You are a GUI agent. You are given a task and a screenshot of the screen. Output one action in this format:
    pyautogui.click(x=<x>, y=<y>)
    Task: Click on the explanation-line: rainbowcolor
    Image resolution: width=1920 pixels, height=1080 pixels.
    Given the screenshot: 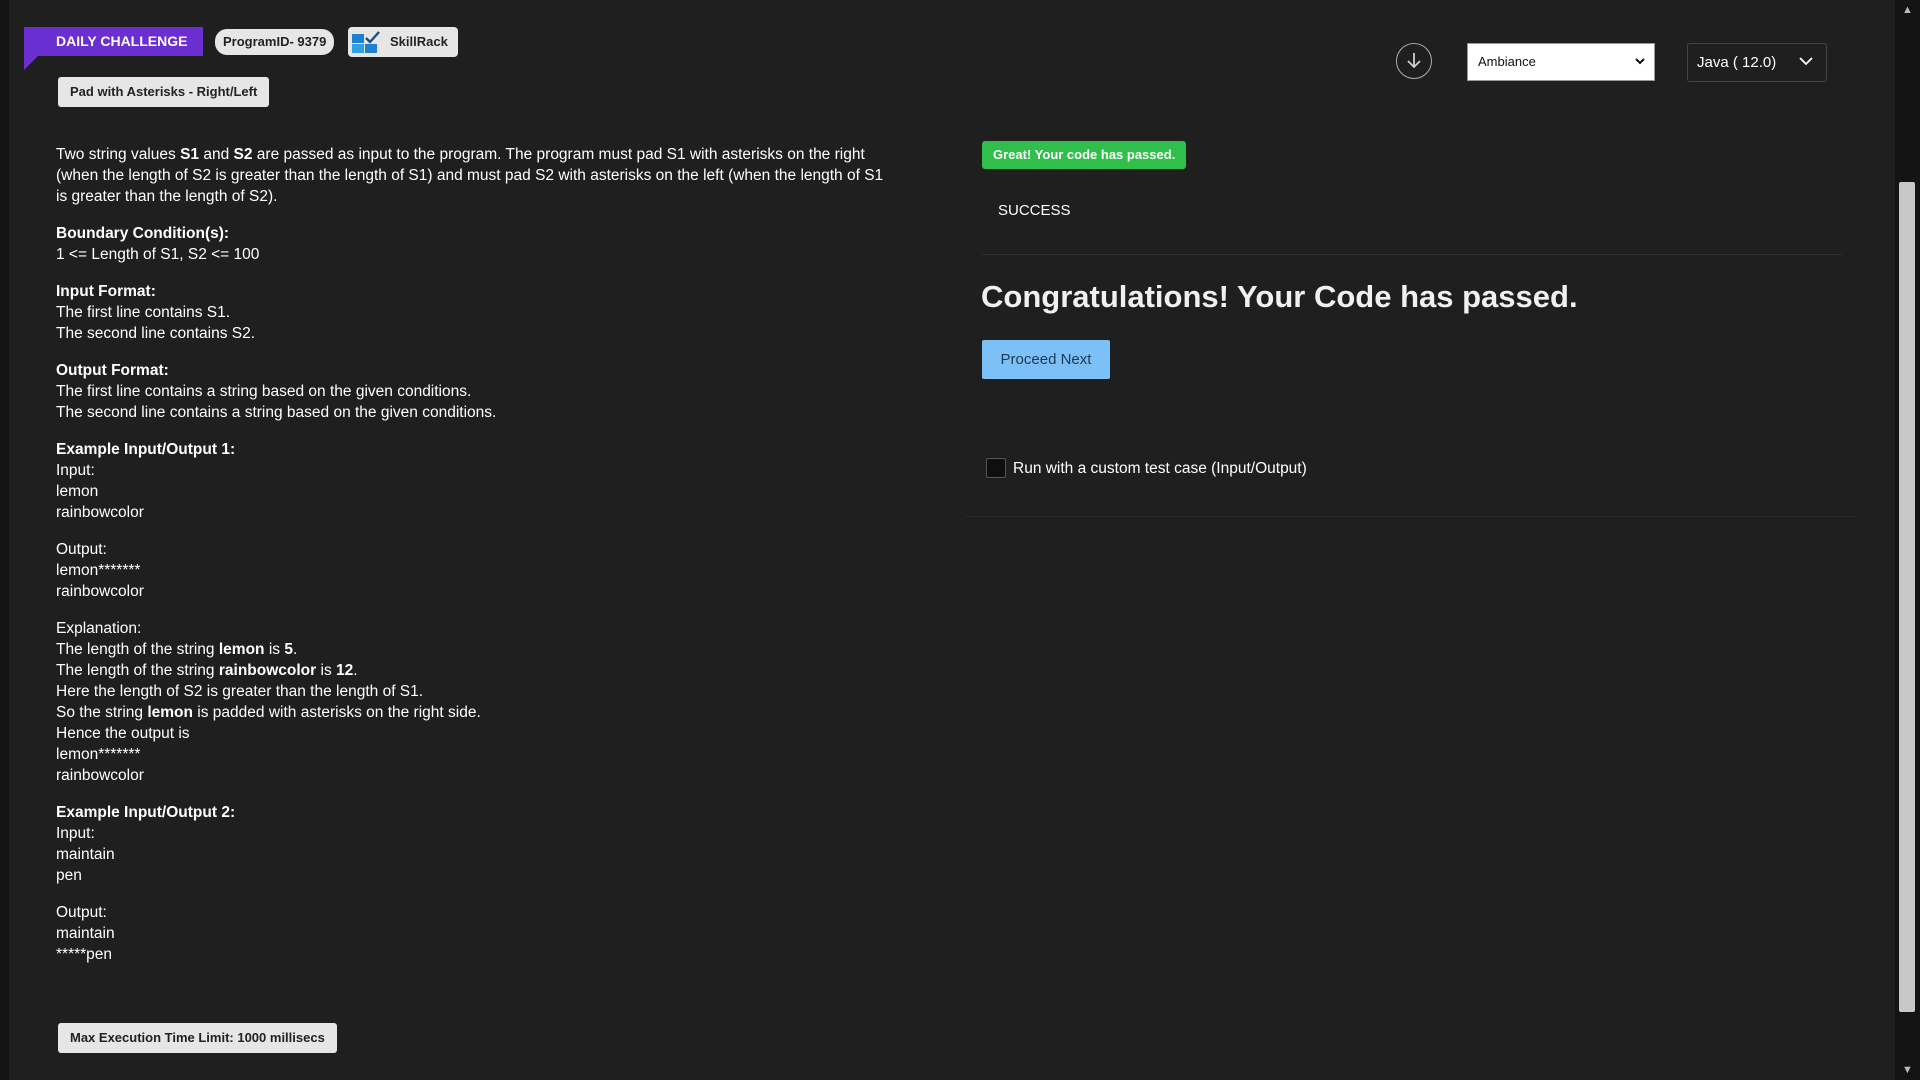 What is the action you would take?
    pyautogui.click(x=100, y=775)
    